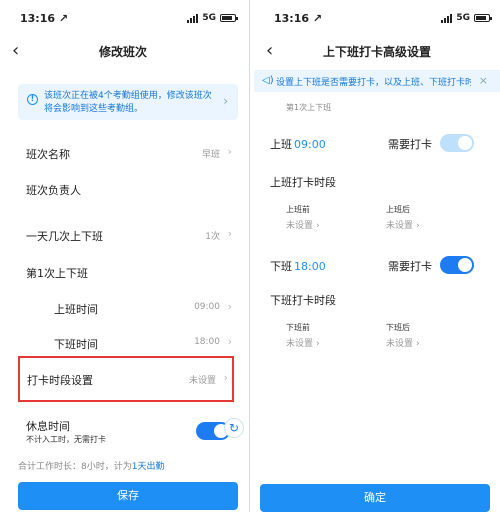 This screenshot has width=500, height=512. What do you see at coordinates (202, 381) in the screenshot?
I see `row-value: 未设置` at bounding box center [202, 381].